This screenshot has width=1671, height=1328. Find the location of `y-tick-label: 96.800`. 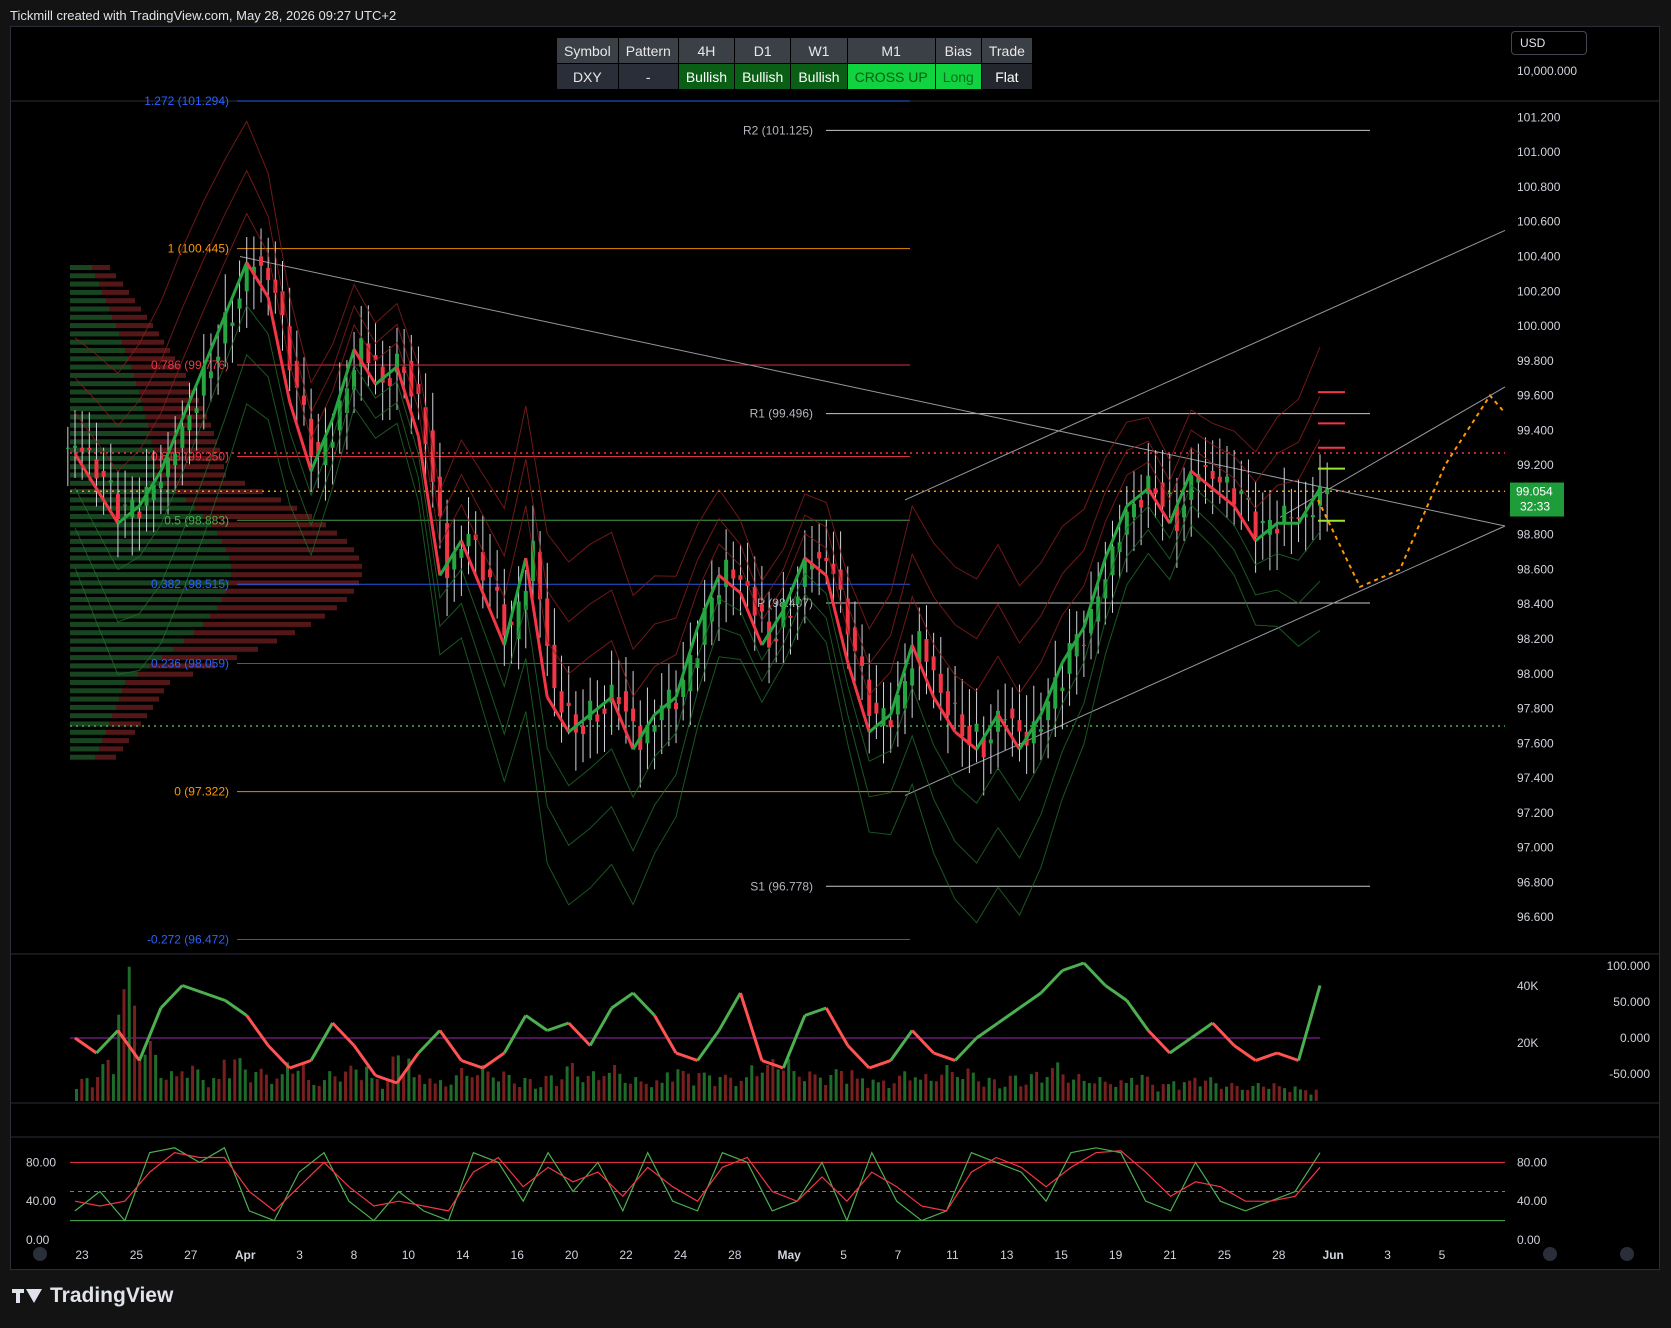

y-tick-label: 96.800 is located at coordinates (1535, 882).